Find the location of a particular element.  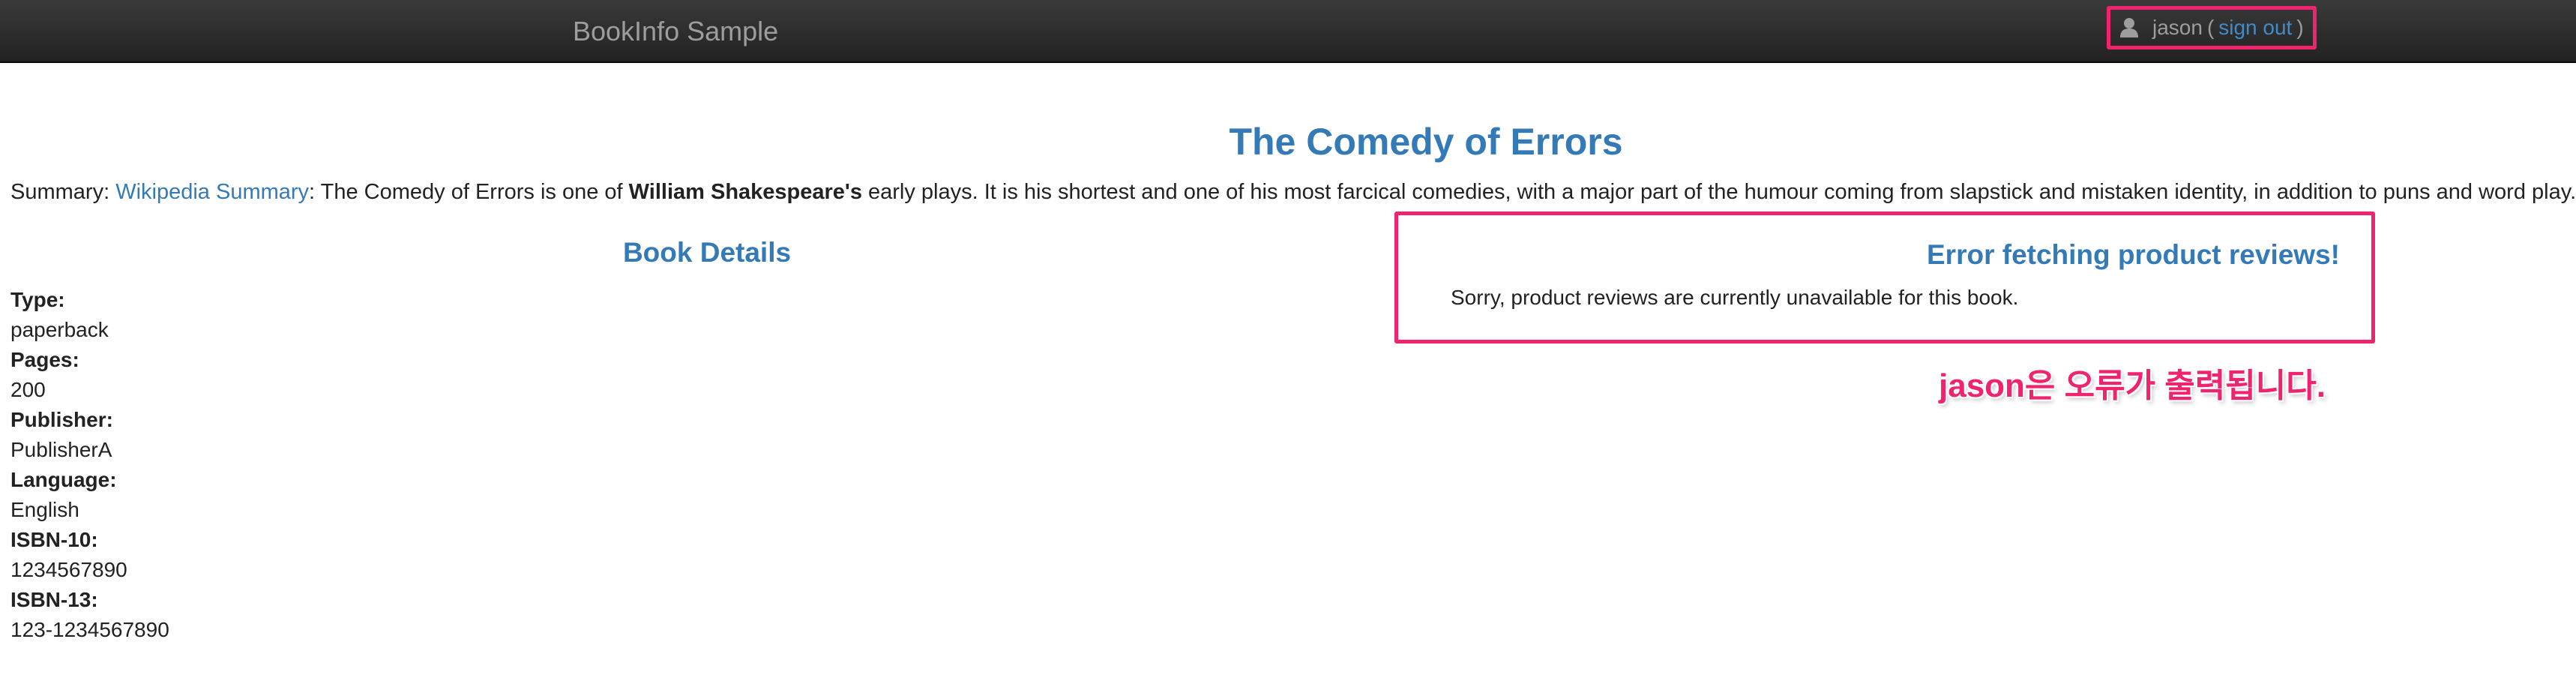

detail-label-isbn10: ISBN-10: is located at coordinates (54, 539).